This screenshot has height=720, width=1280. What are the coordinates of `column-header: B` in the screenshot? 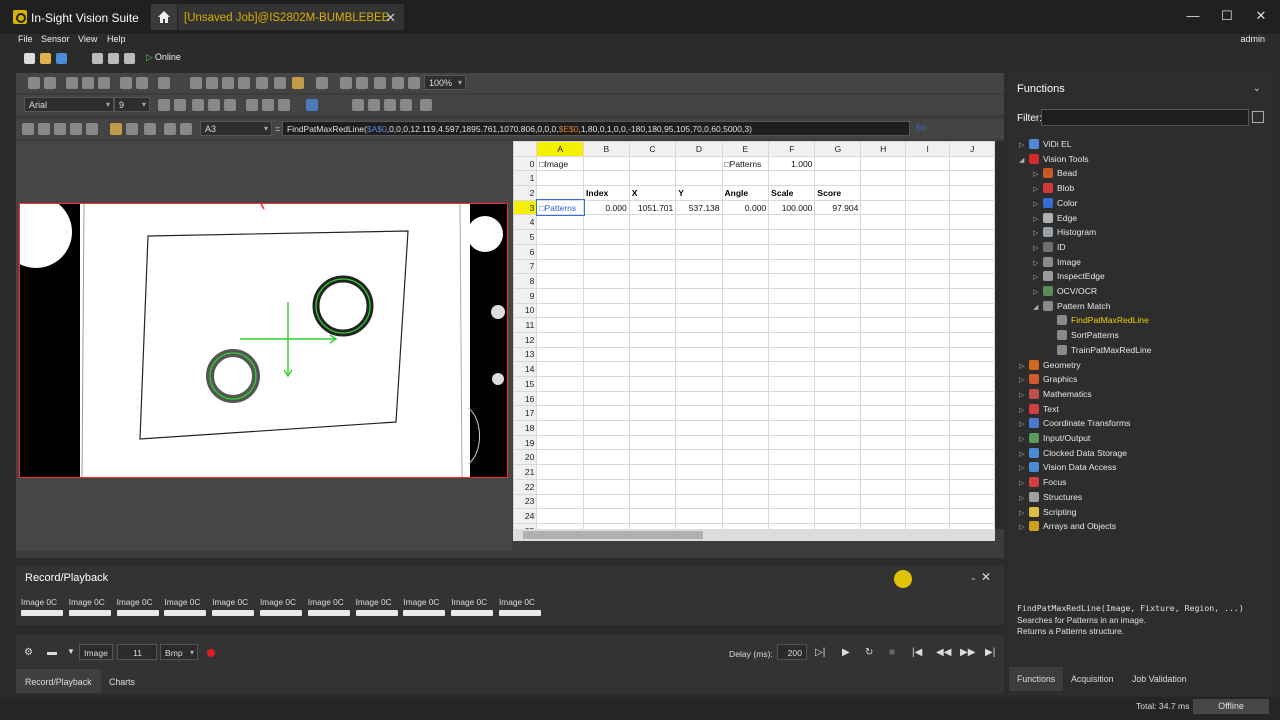 It's located at (606, 149).